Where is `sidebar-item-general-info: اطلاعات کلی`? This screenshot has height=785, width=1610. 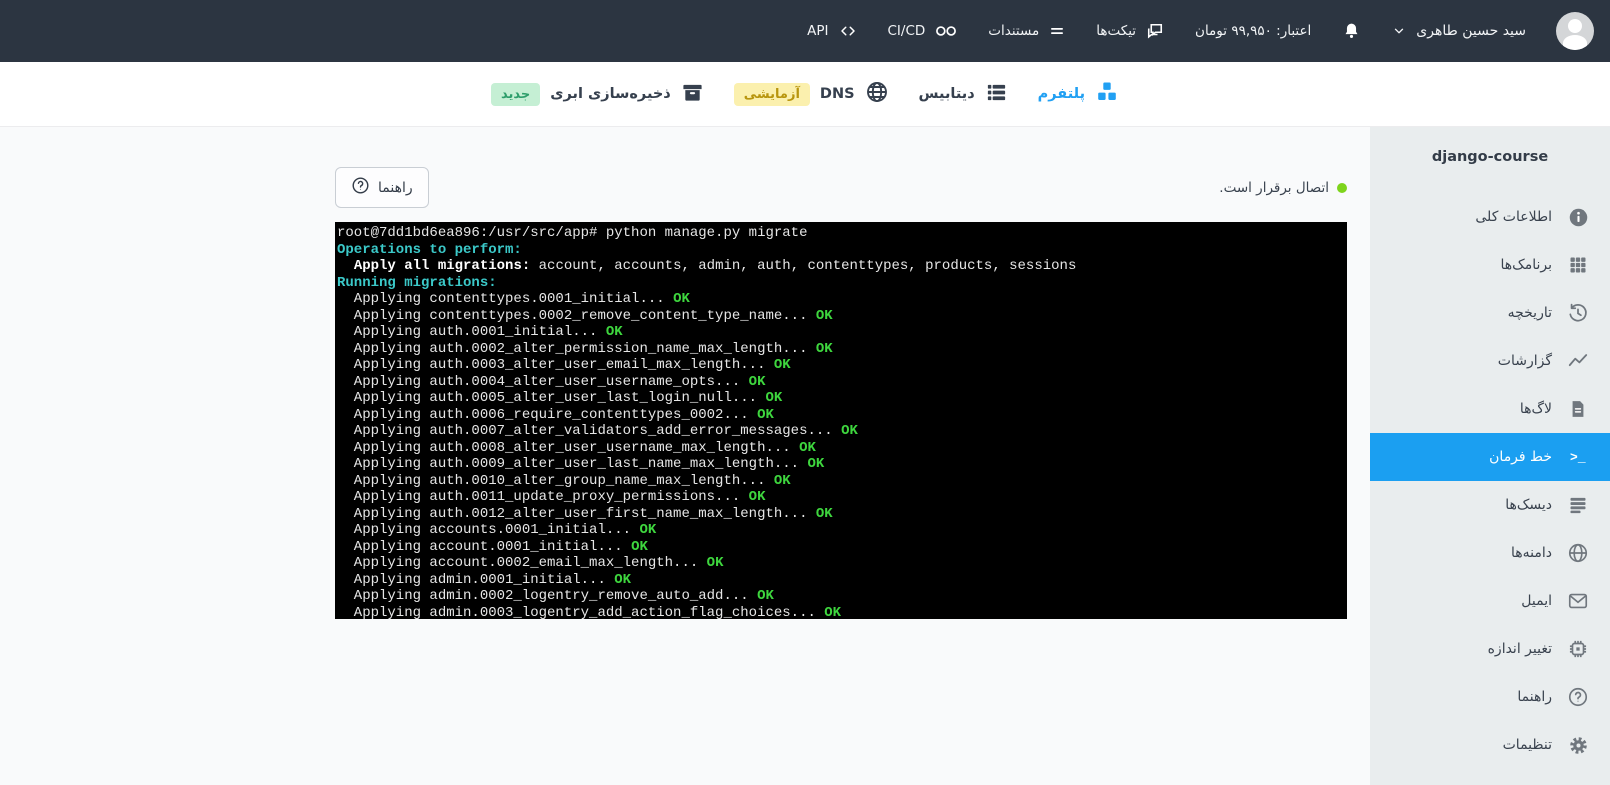 sidebar-item-general-info: اطلاعات کلی is located at coordinates (1490, 217).